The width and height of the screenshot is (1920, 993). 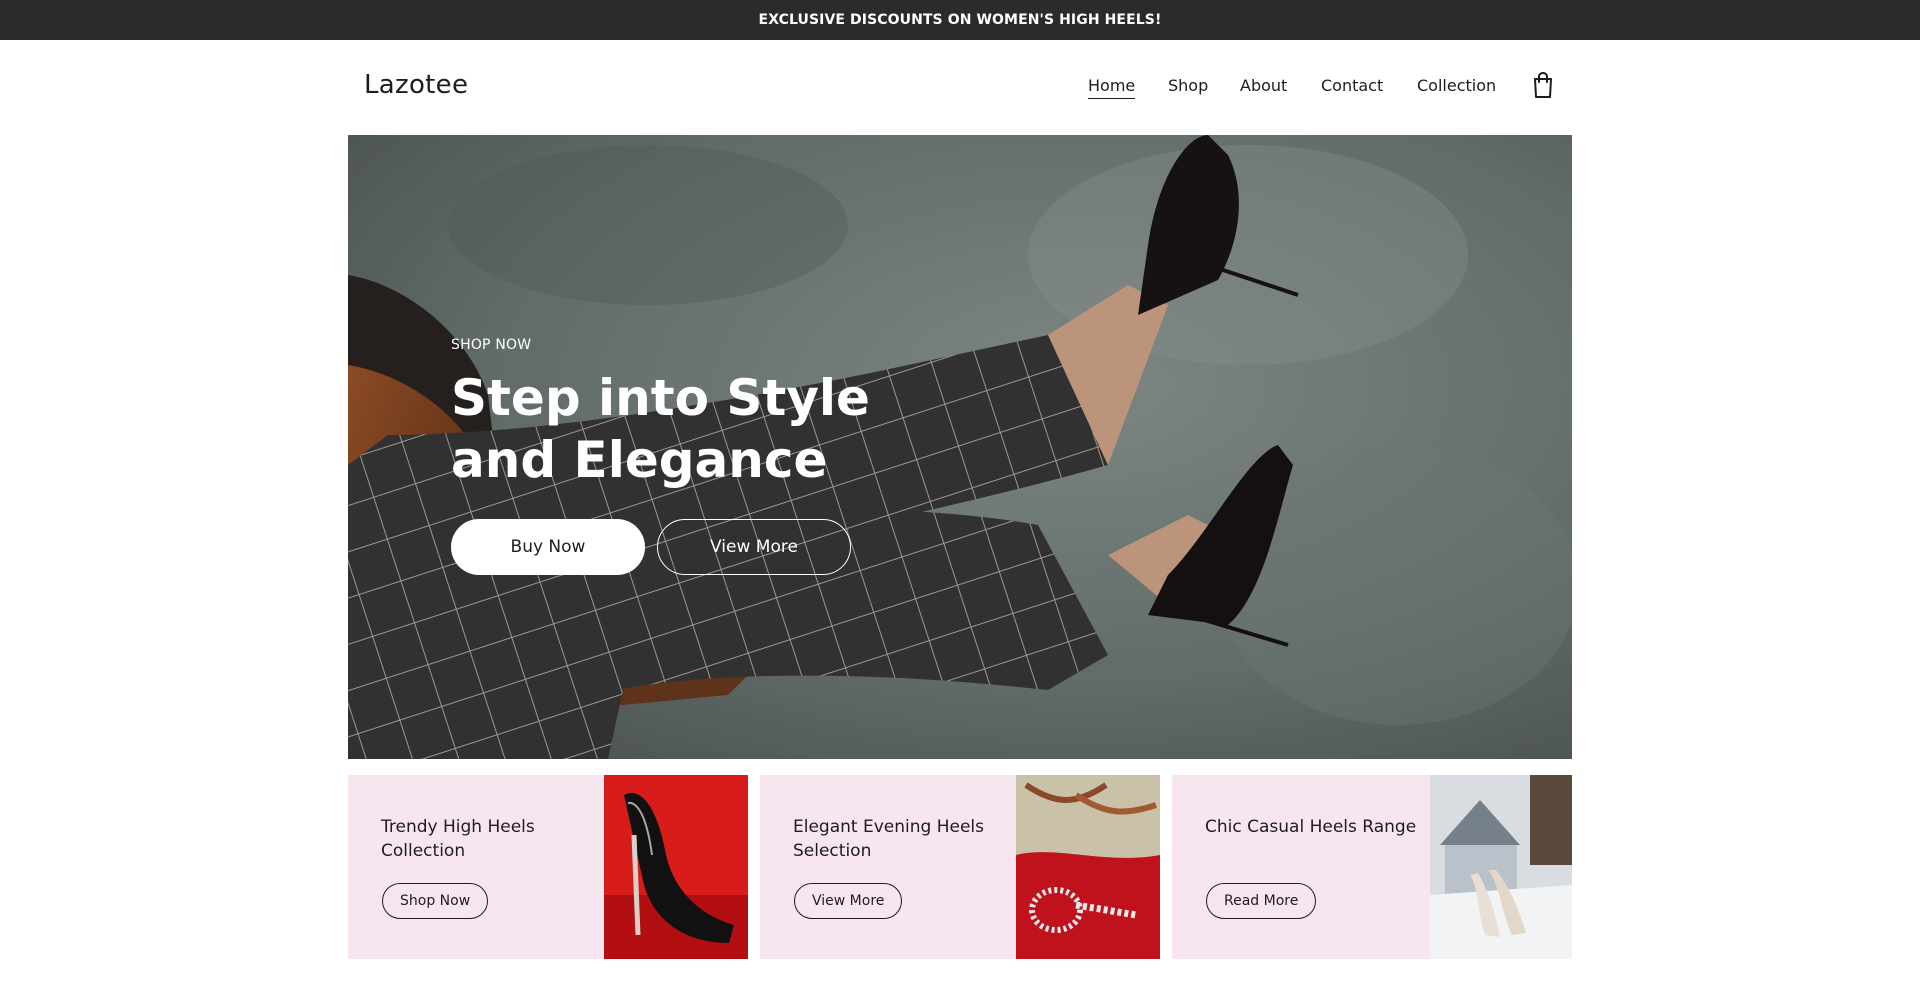 I want to click on nav-about: About, so click(x=1263, y=85).